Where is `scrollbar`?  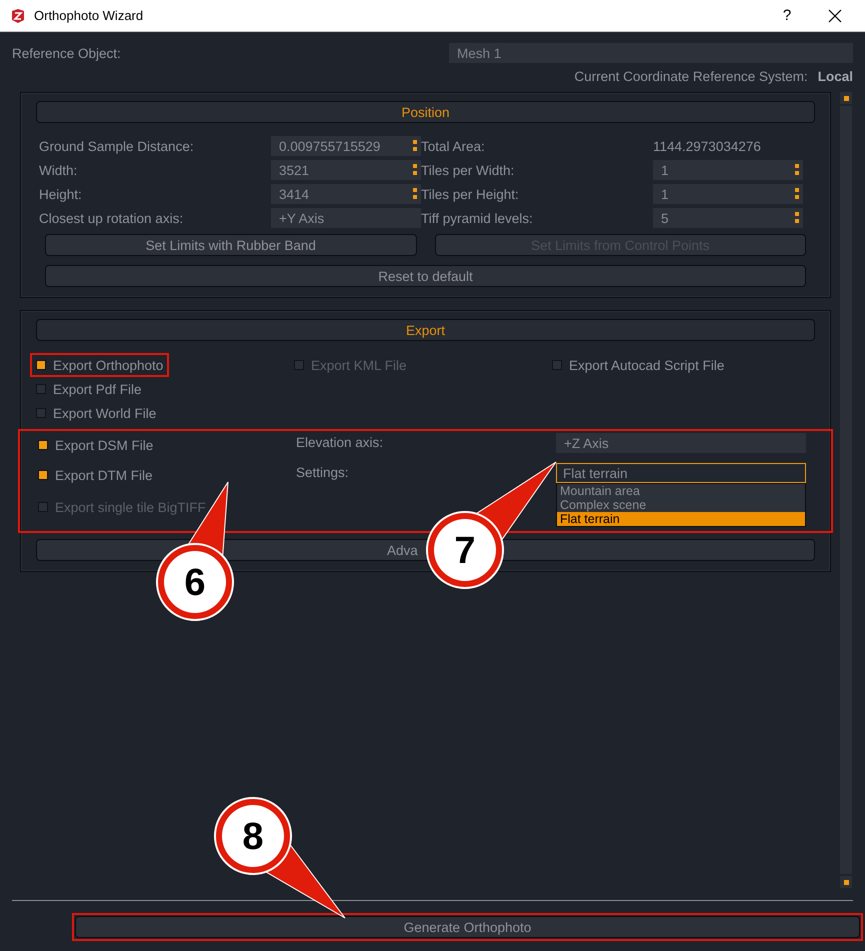
scrollbar is located at coordinates (846, 490).